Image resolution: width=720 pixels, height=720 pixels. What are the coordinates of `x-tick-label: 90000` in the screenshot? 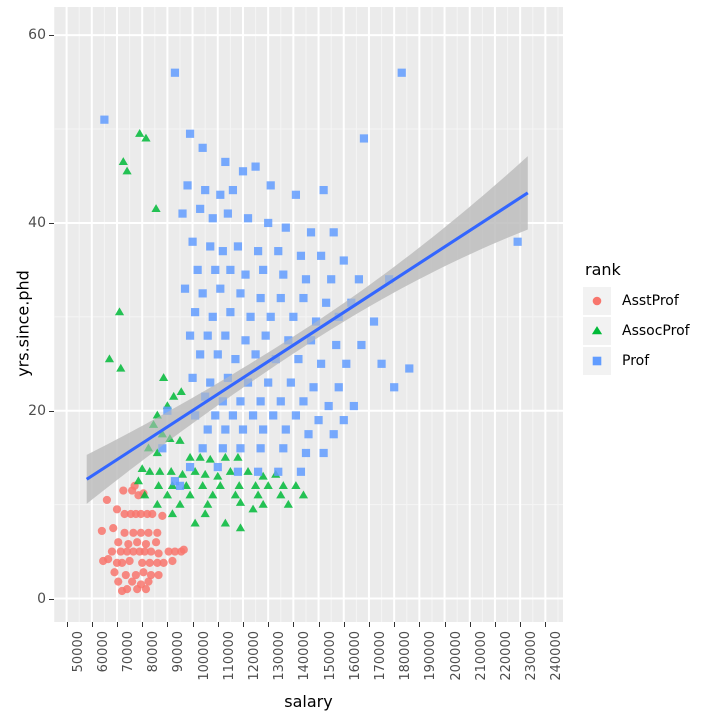 It's located at (179, 652).